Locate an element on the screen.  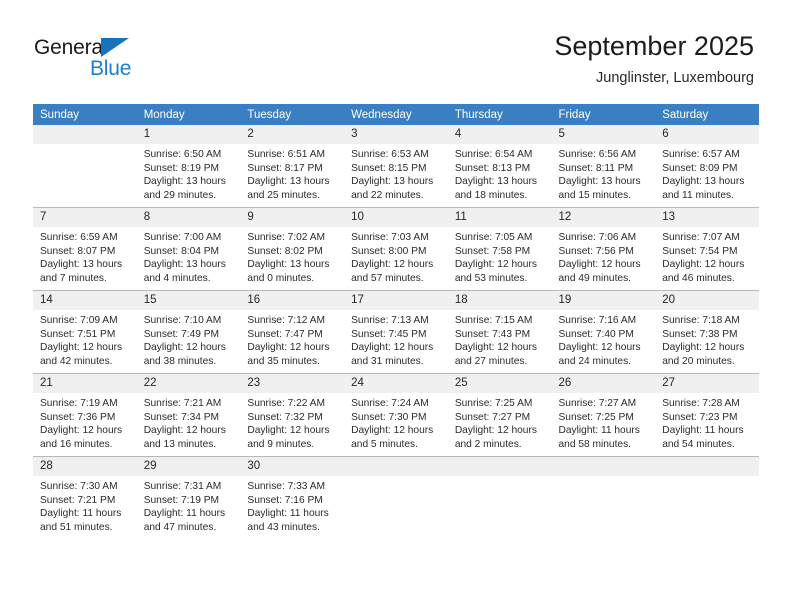
day-number: 26 is located at coordinates (603, 383).